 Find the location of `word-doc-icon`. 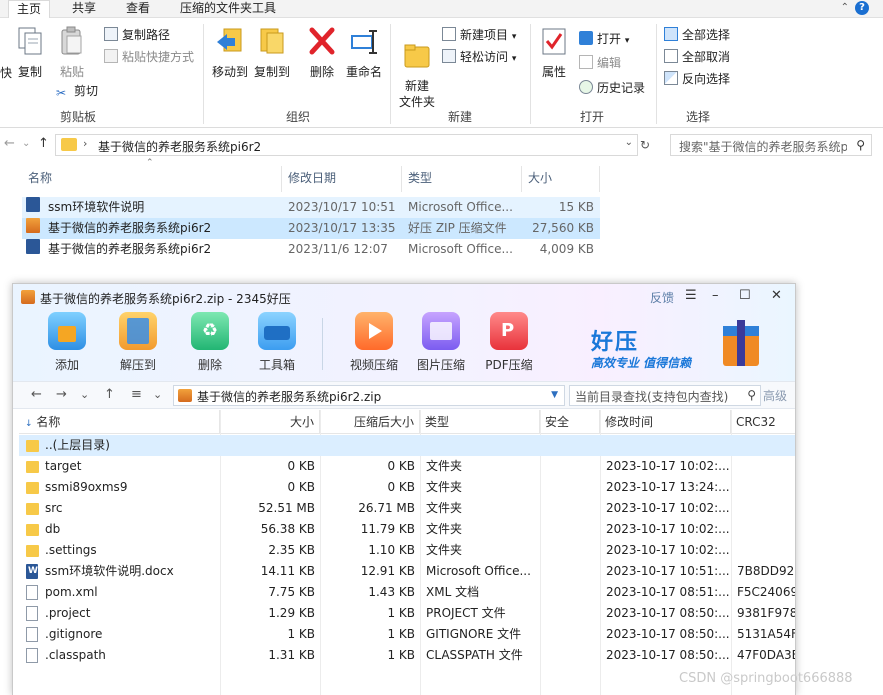

word-doc-icon is located at coordinates (33, 246).